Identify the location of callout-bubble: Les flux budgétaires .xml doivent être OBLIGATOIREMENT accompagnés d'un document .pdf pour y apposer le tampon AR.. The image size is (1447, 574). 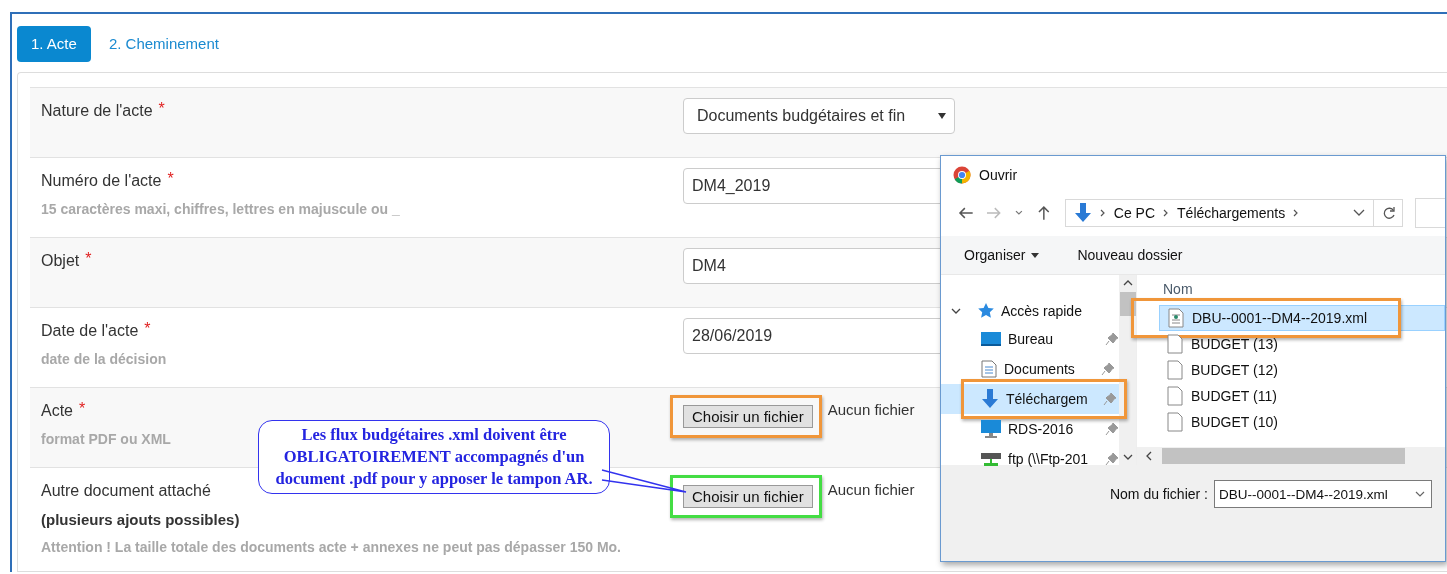
(434, 457).